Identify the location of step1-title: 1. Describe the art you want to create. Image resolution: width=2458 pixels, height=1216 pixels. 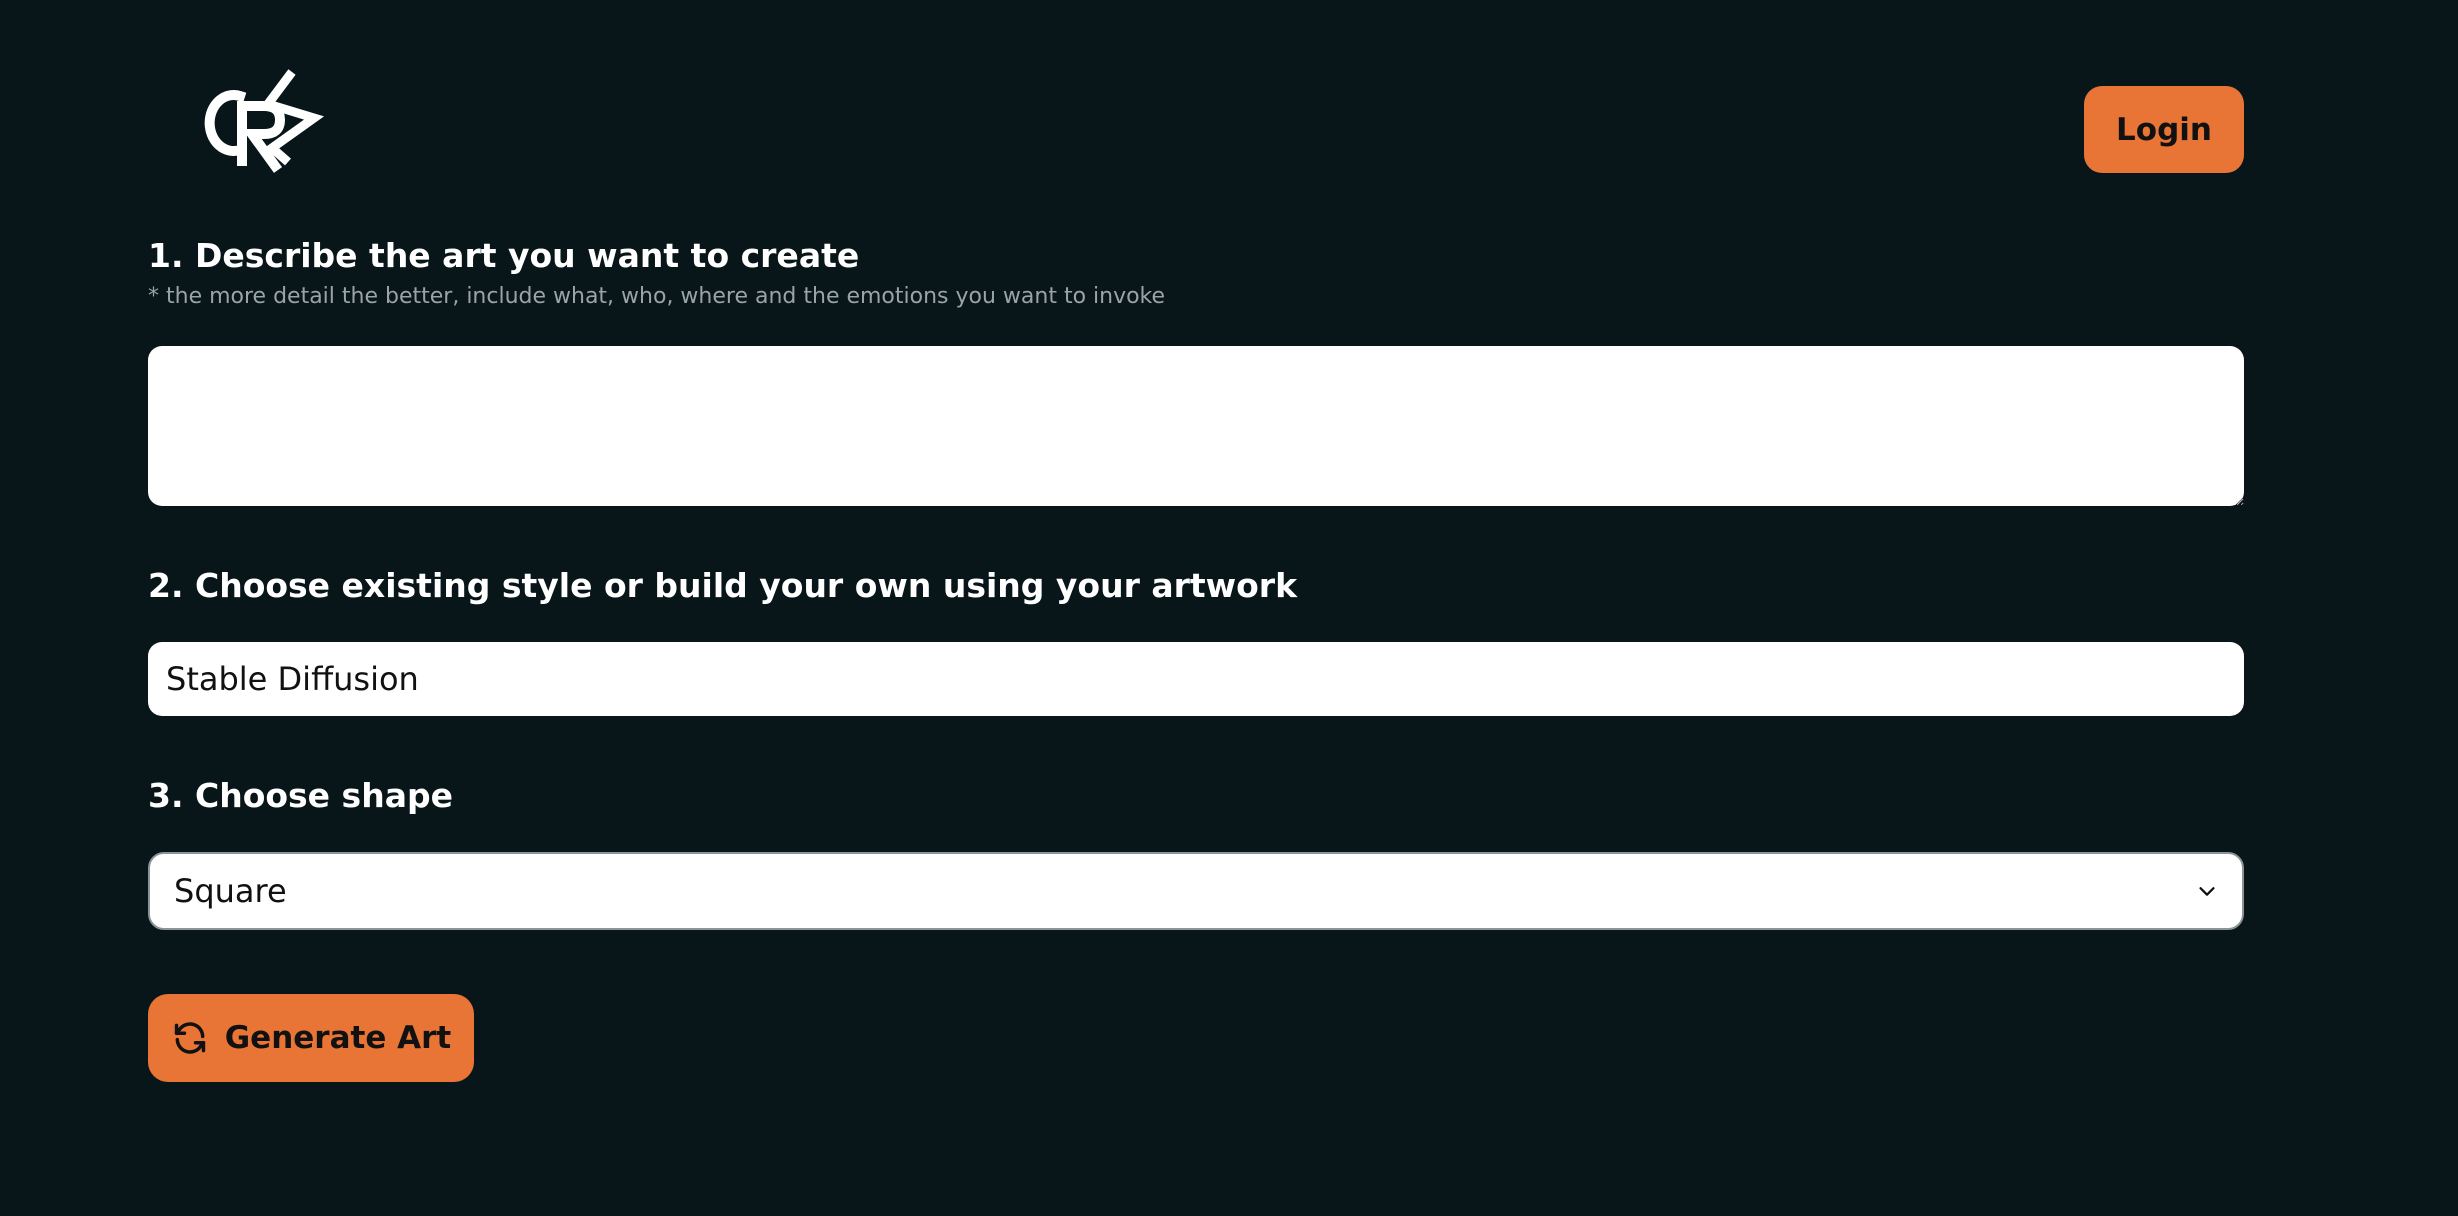
(504, 255).